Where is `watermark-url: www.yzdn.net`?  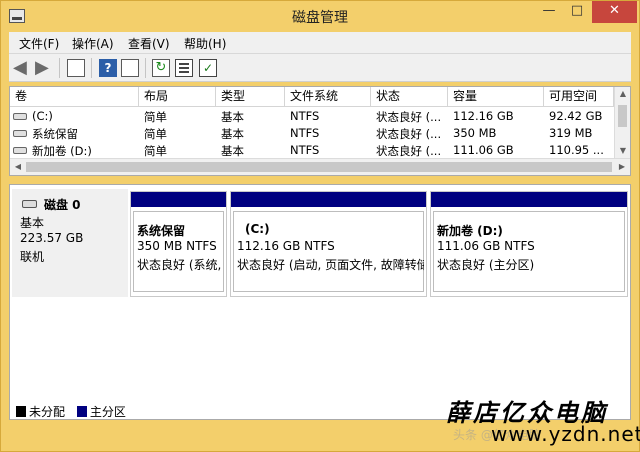 watermark-url: www.yzdn.net is located at coordinates (565, 434).